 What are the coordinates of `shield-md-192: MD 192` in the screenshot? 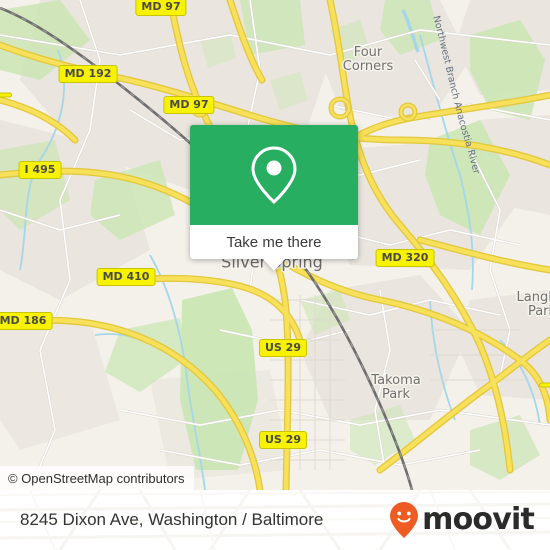 It's located at (88, 74).